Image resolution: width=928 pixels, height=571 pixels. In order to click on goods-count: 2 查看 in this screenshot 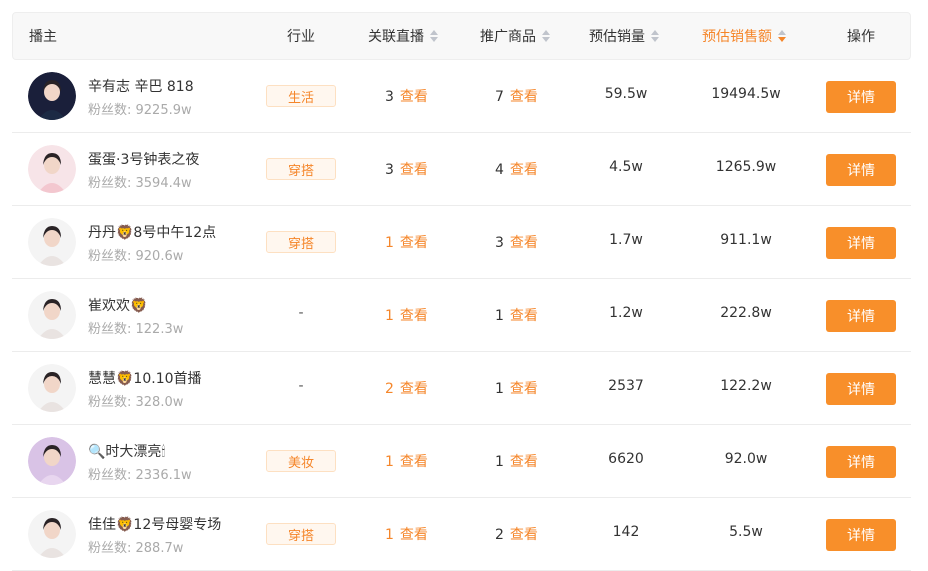, I will do `click(516, 534)`.